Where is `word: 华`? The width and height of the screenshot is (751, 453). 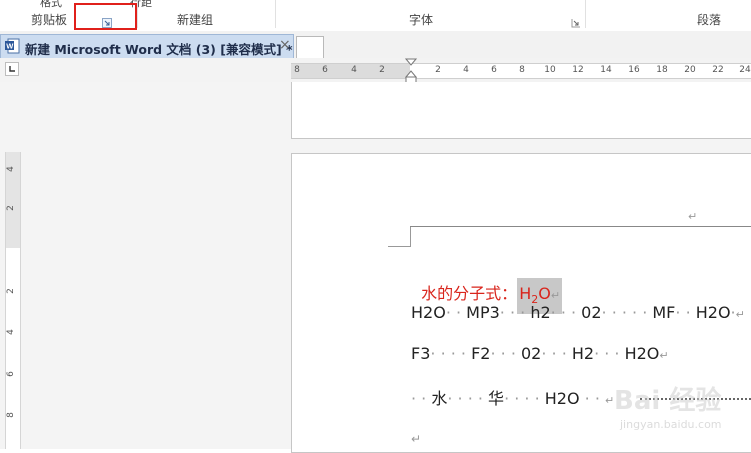 word: 华 is located at coordinates (496, 398).